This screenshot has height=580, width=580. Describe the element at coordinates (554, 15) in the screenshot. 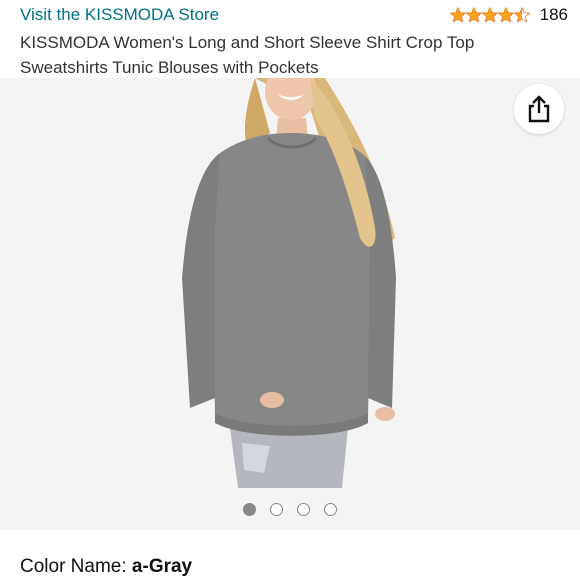

I see `review-count: 186` at that location.